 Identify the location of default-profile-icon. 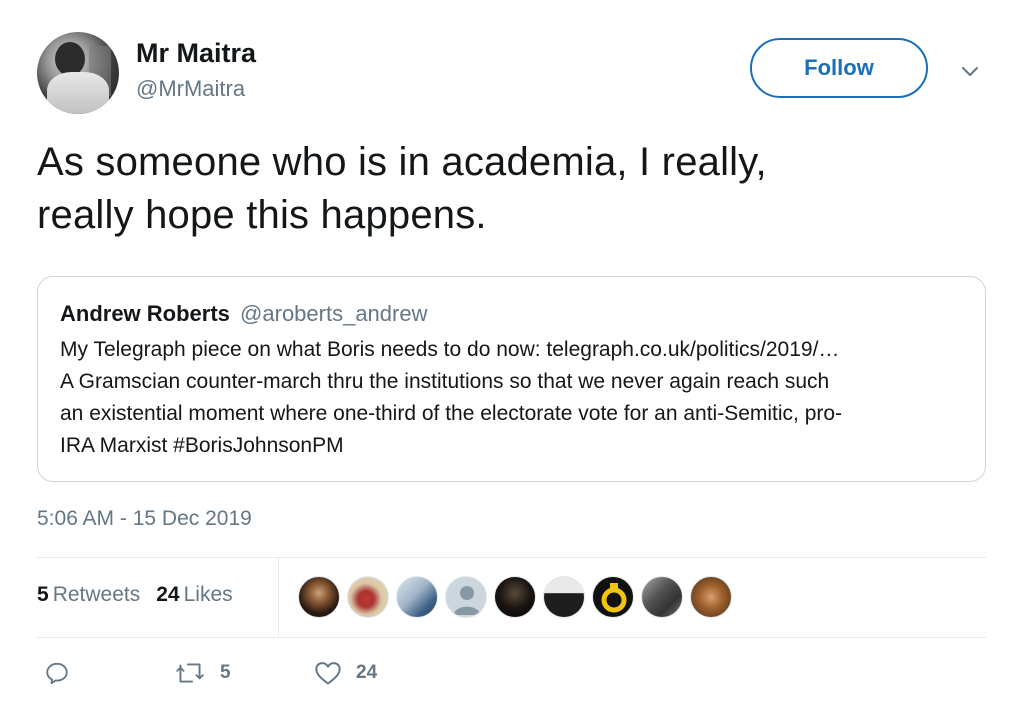
(467, 600).